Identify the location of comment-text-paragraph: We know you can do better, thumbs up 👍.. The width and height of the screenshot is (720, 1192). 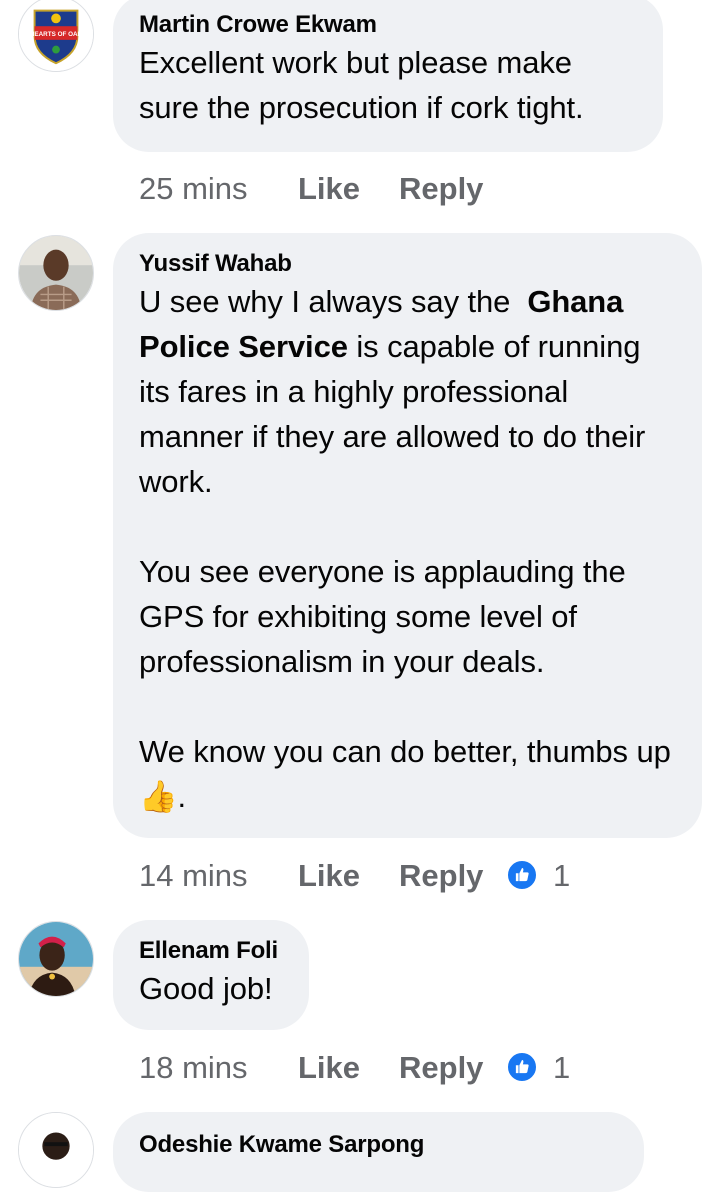
(407, 774).